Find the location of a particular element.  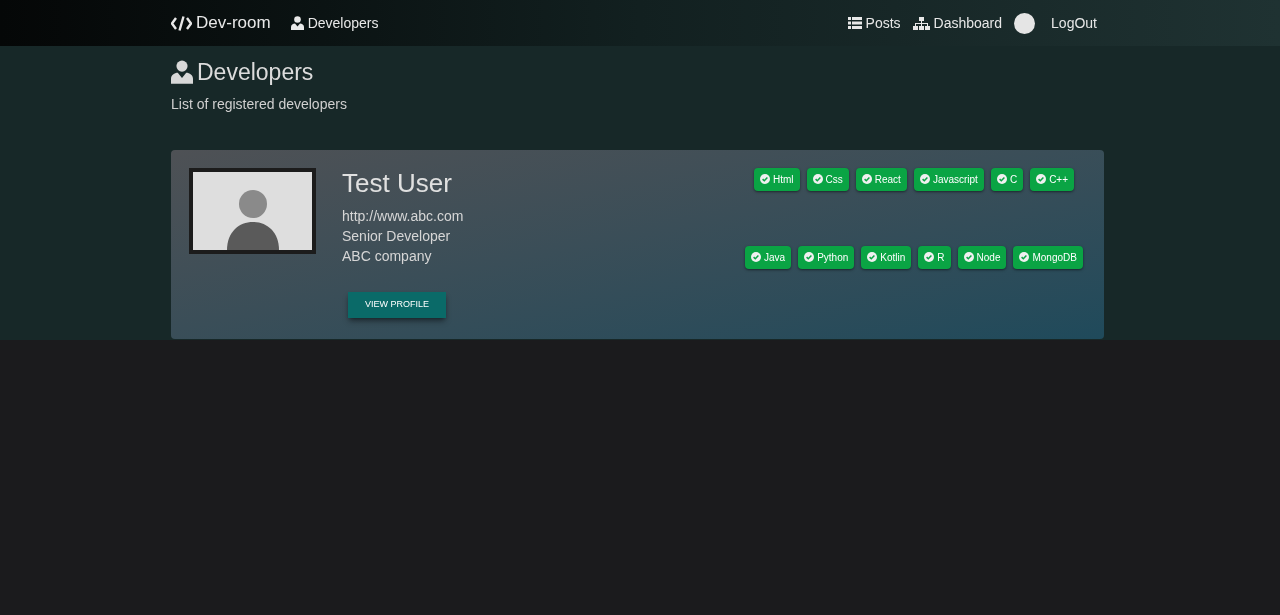

nav-link: Developers is located at coordinates (334, 23).